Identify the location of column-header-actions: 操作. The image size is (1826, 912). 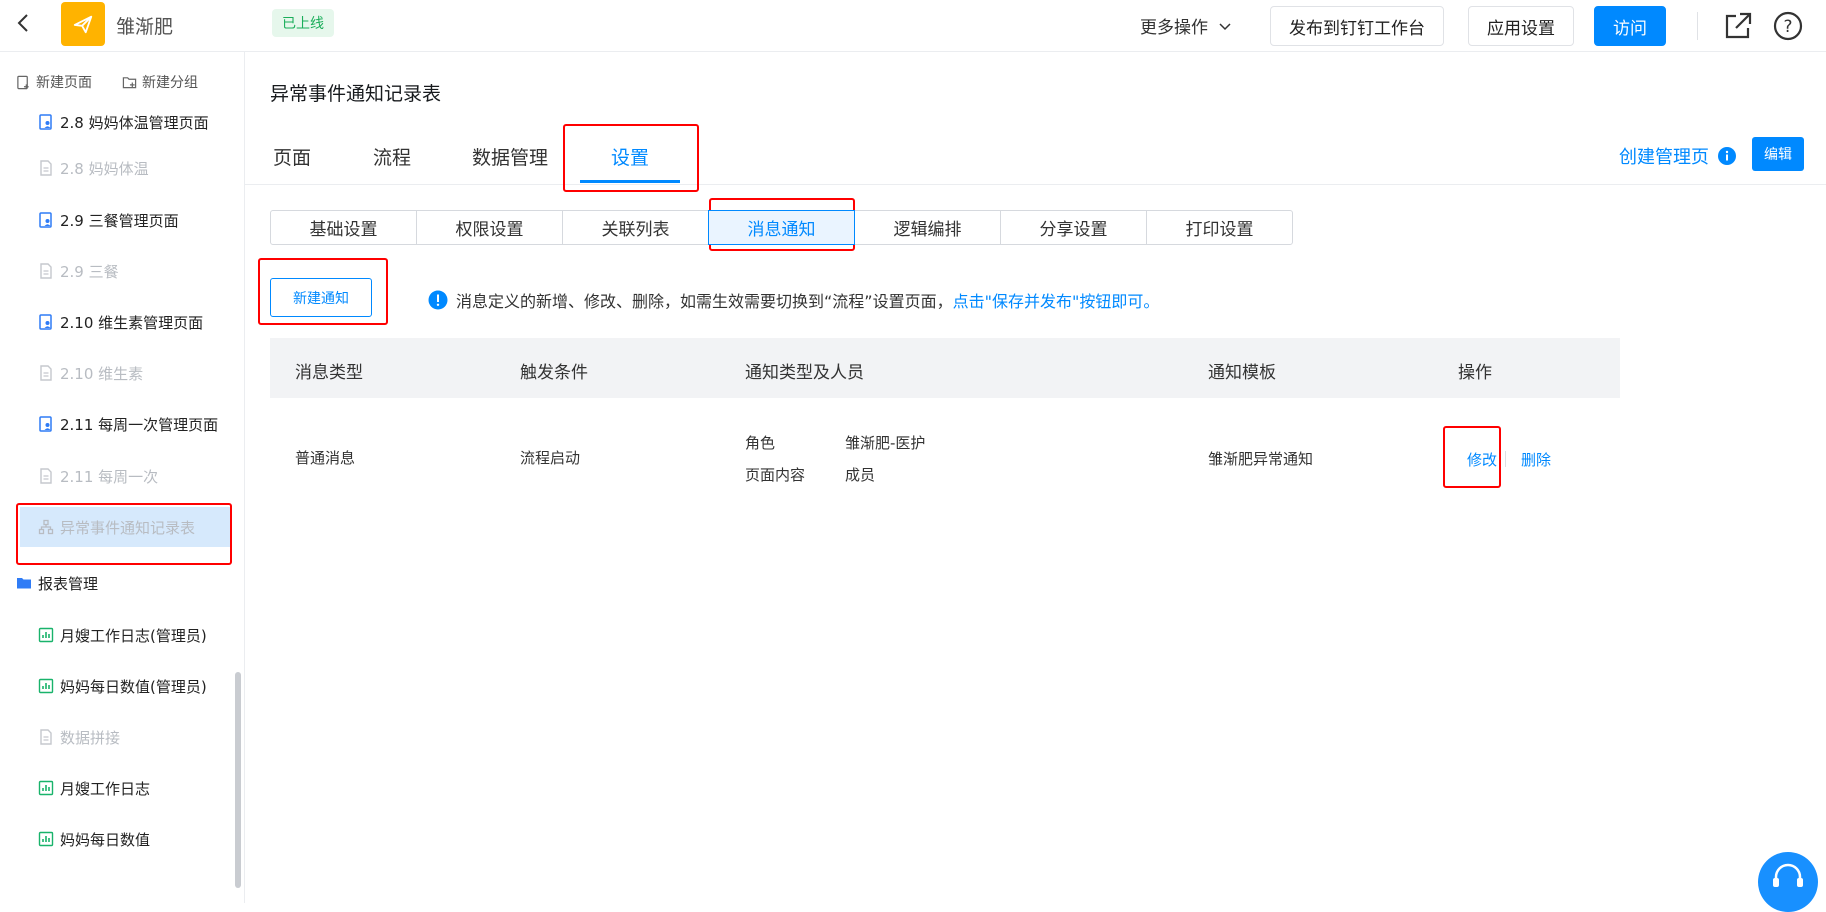
(1475, 373).